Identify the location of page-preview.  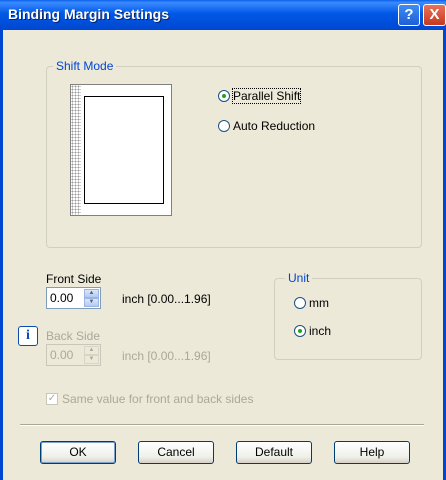
(121, 150).